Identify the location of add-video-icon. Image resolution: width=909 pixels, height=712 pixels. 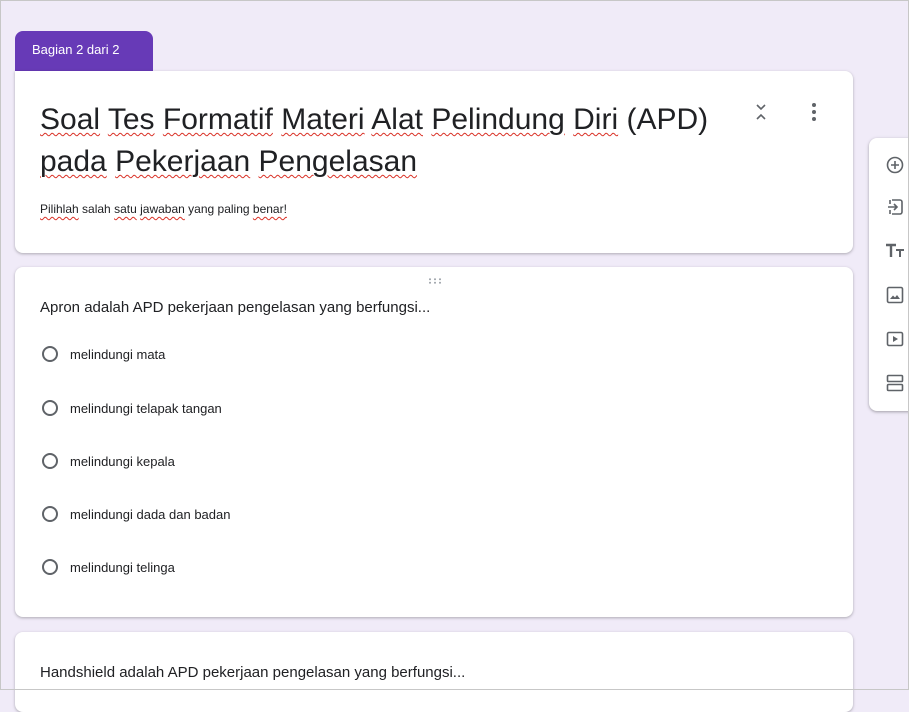
(895, 339).